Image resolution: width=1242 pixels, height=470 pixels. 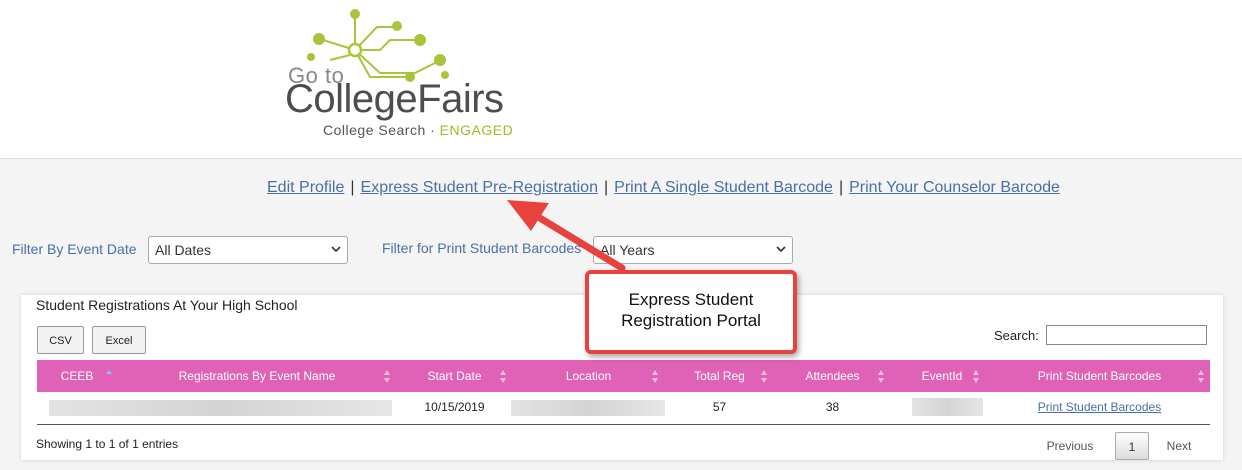 I want to click on pagination-previous: Previous, so click(x=1070, y=446).